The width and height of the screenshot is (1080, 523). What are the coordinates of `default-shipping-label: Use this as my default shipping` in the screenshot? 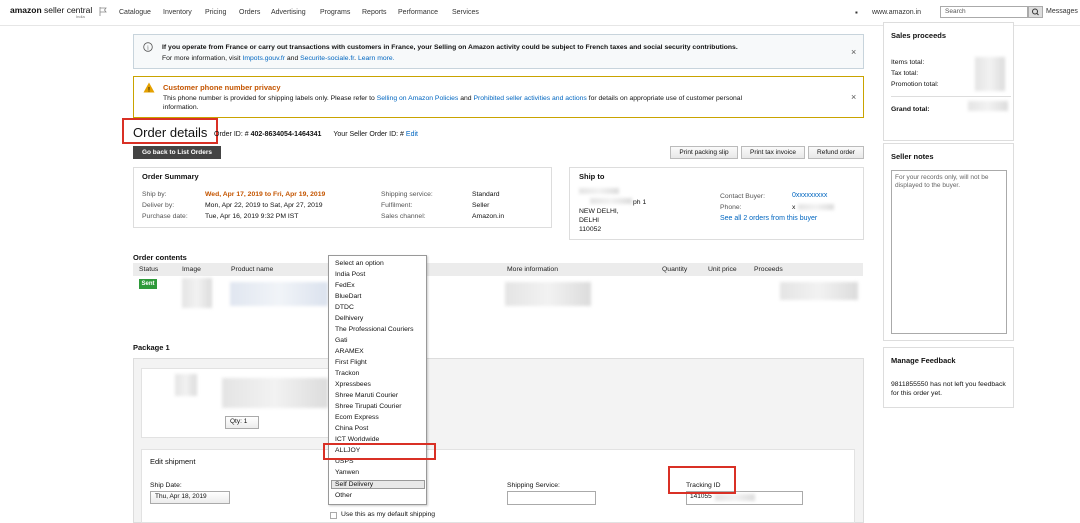 It's located at (388, 514).